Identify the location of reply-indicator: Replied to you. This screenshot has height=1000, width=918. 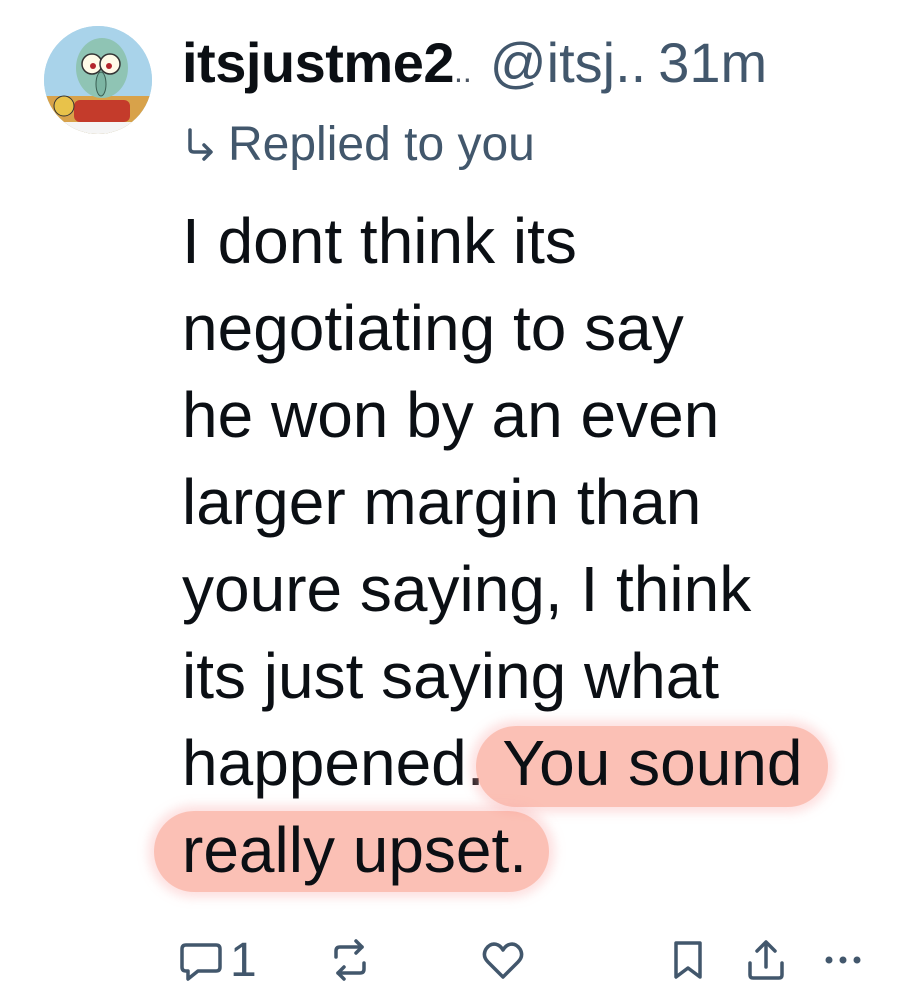
(358, 144).